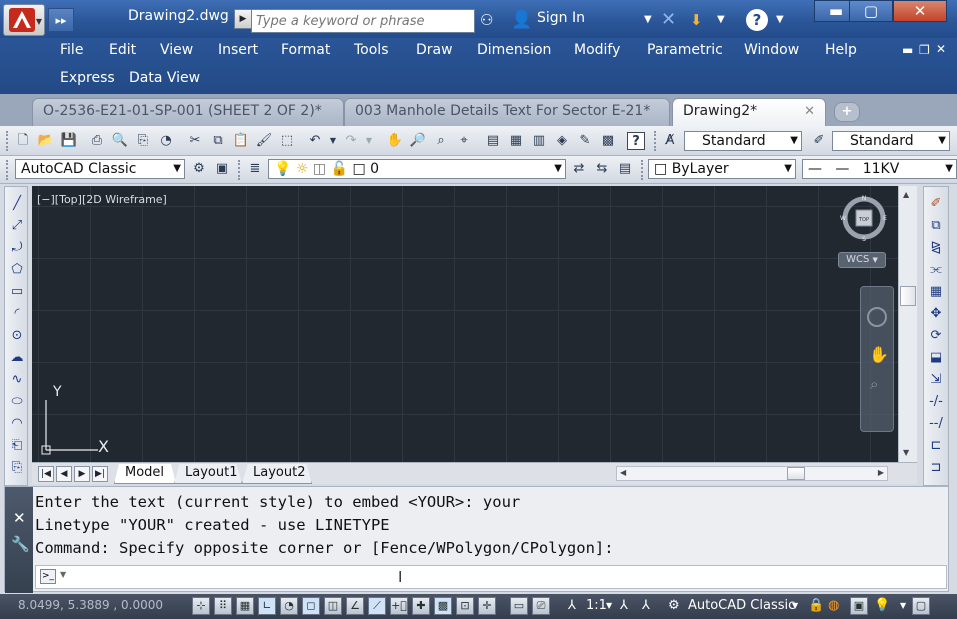  Describe the element at coordinates (371, 50) in the screenshot. I see `menu-tools: Tools` at that location.